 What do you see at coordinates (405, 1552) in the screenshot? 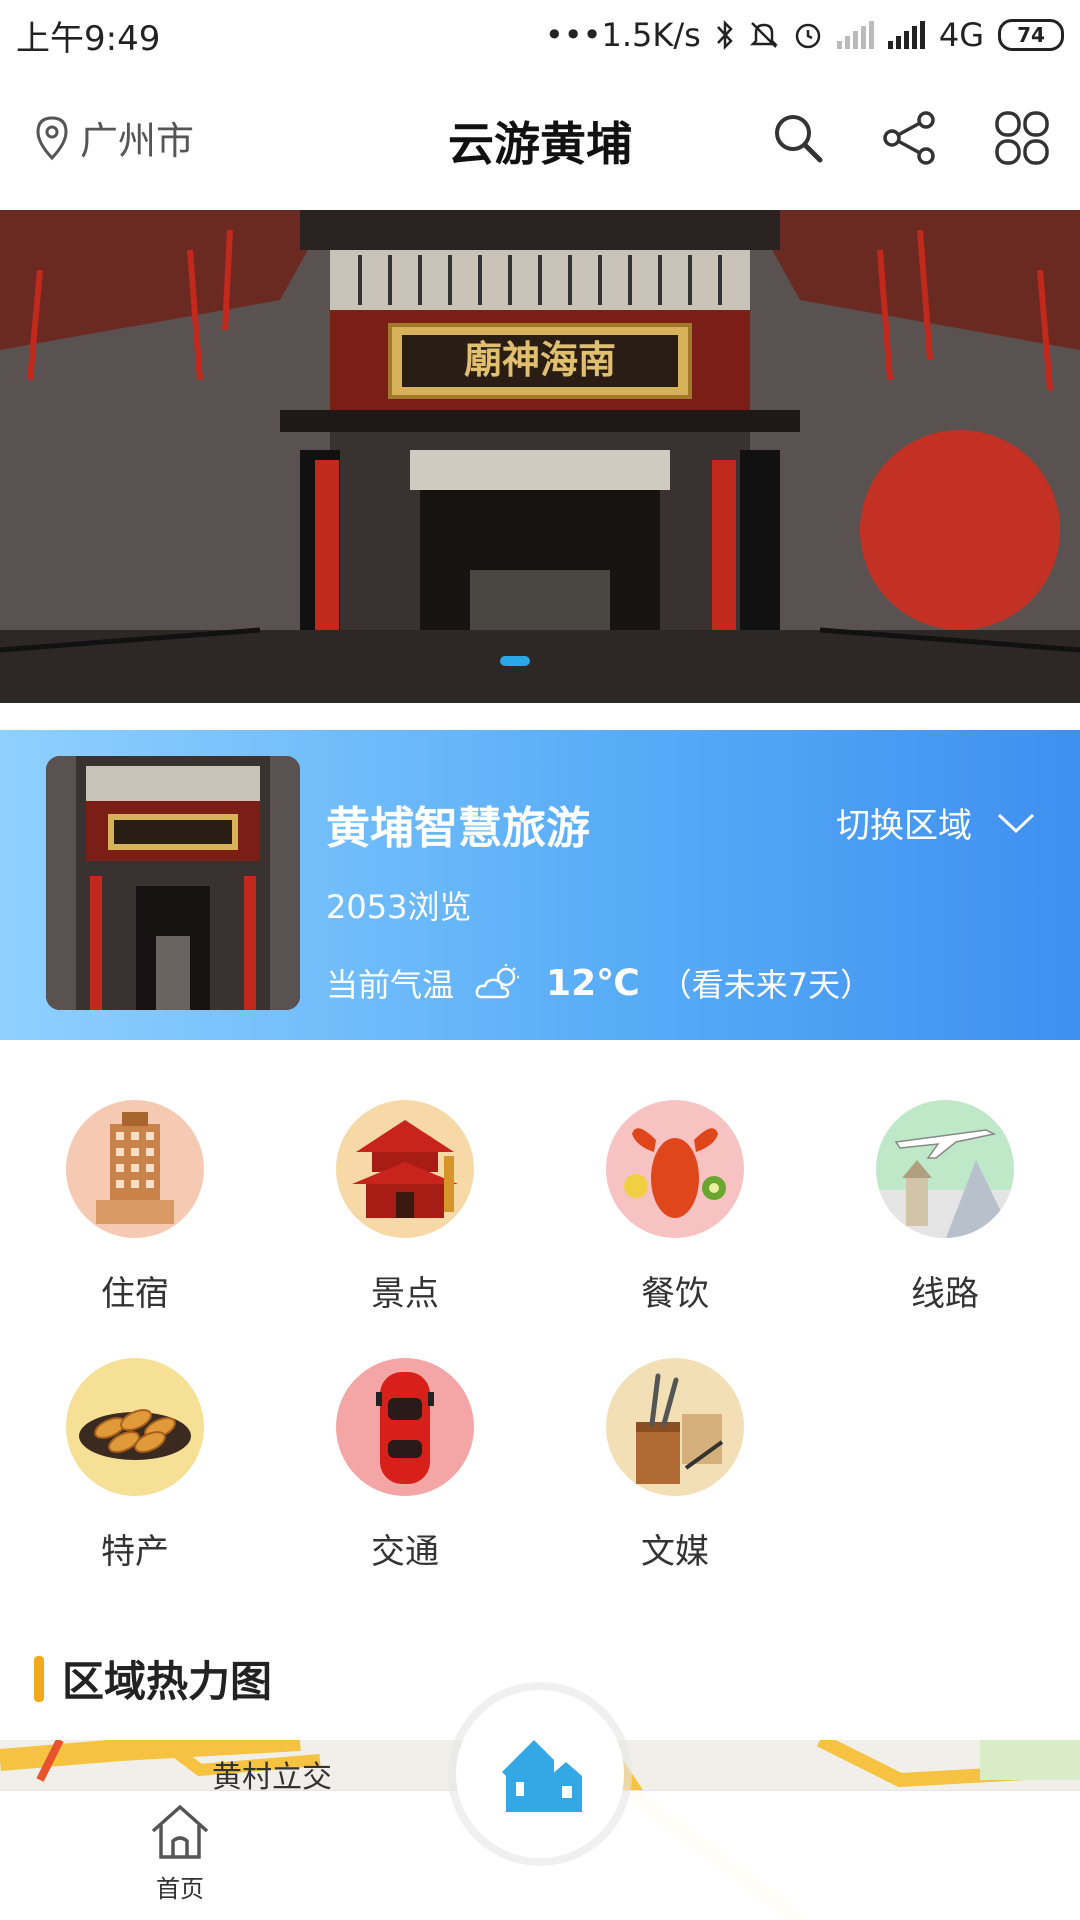
I see `category-label: 交通` at bounding box center [405, 1552].